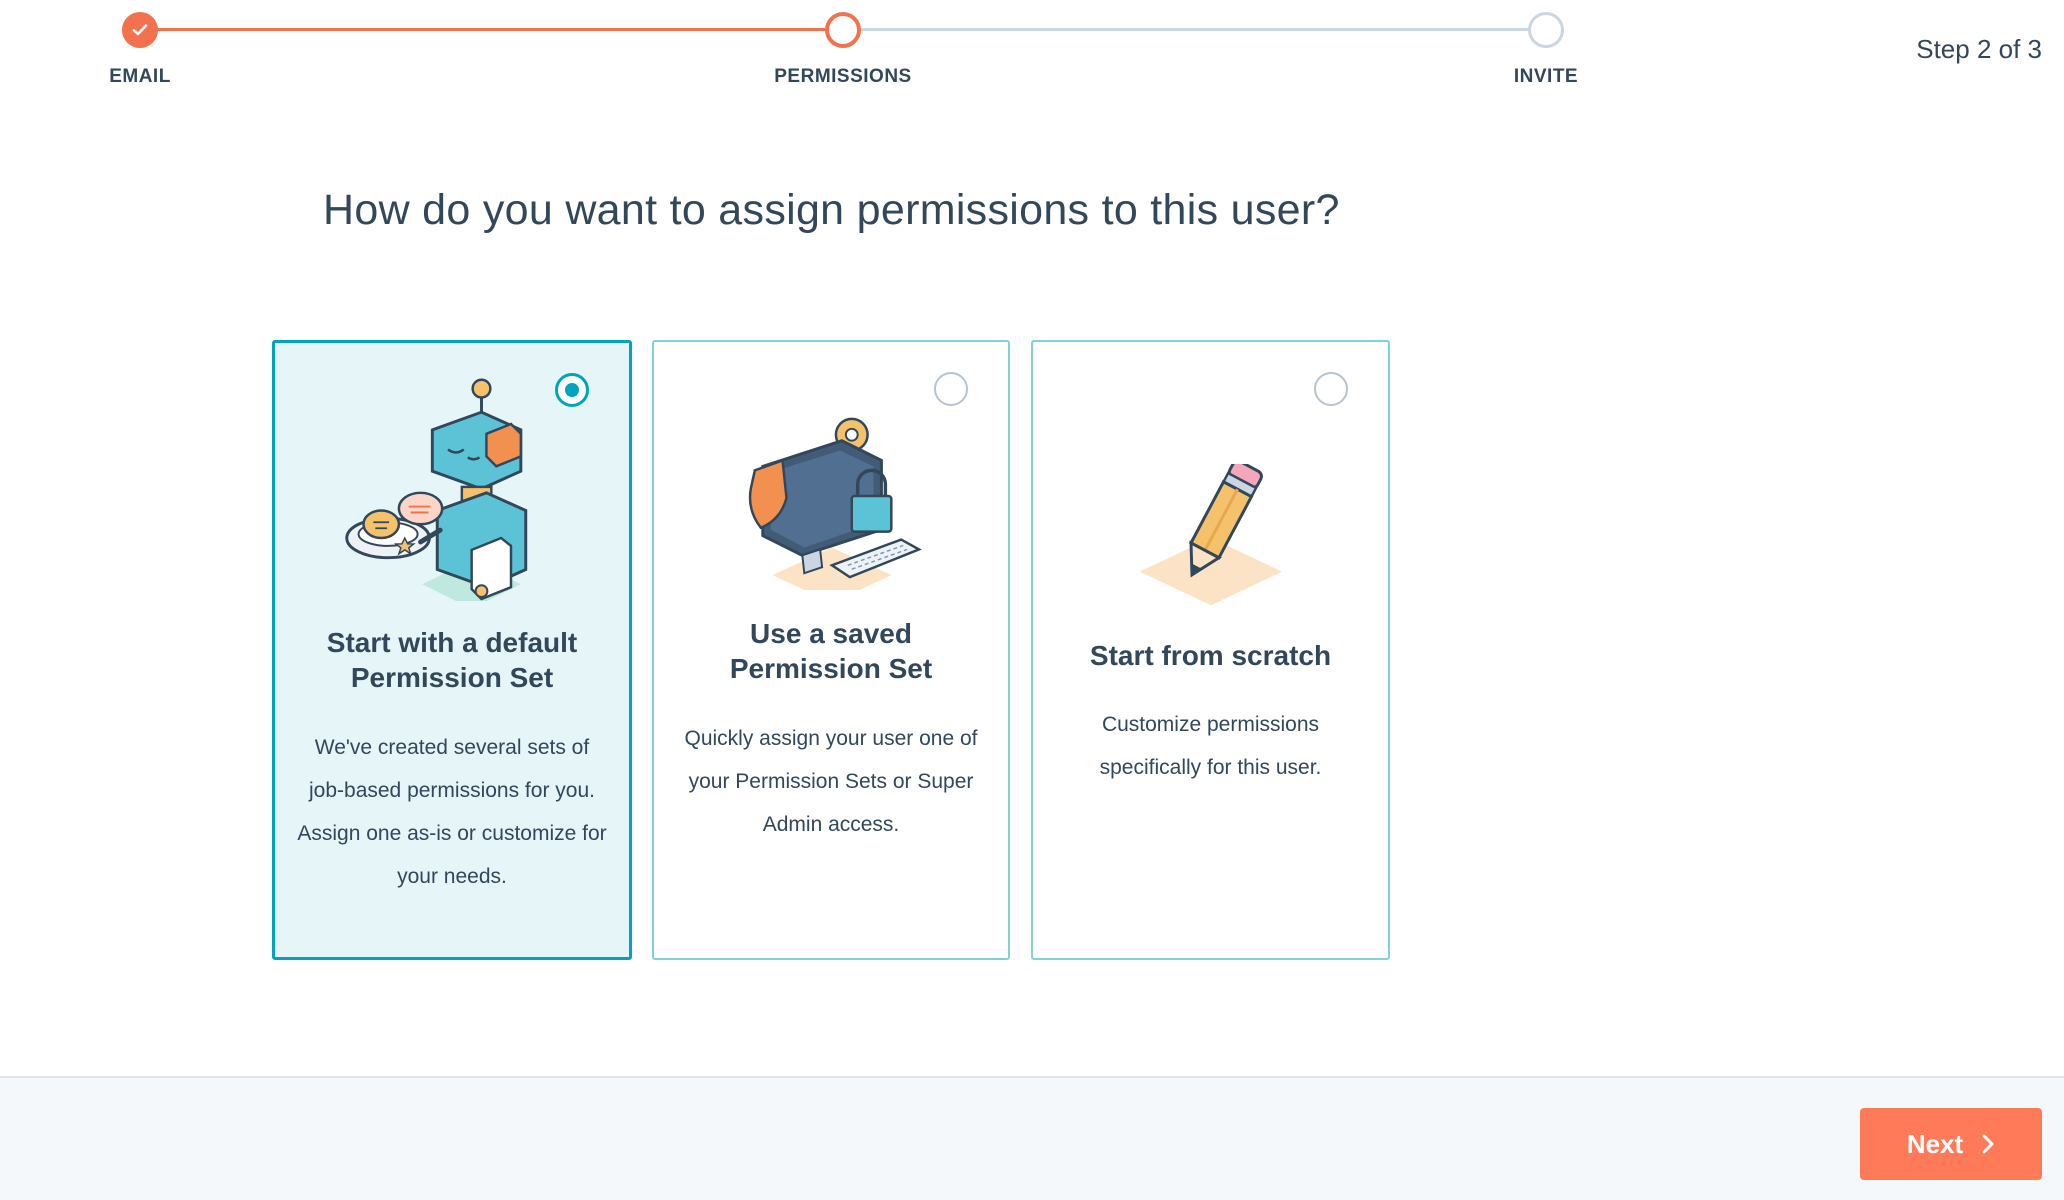 The image size is (2064, 1200). What do you see at coordinates (843, 76) in the screenshot?
I see `step-label-permissions: PERMISSIONS` at bounding box center [843, 76].